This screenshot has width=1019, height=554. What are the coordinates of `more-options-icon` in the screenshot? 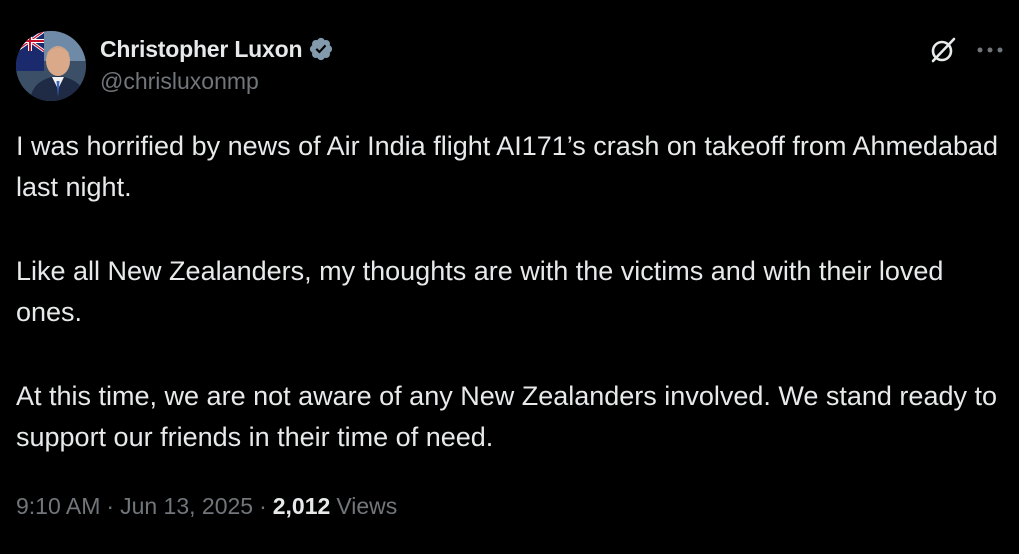 It's located at (990, 50).